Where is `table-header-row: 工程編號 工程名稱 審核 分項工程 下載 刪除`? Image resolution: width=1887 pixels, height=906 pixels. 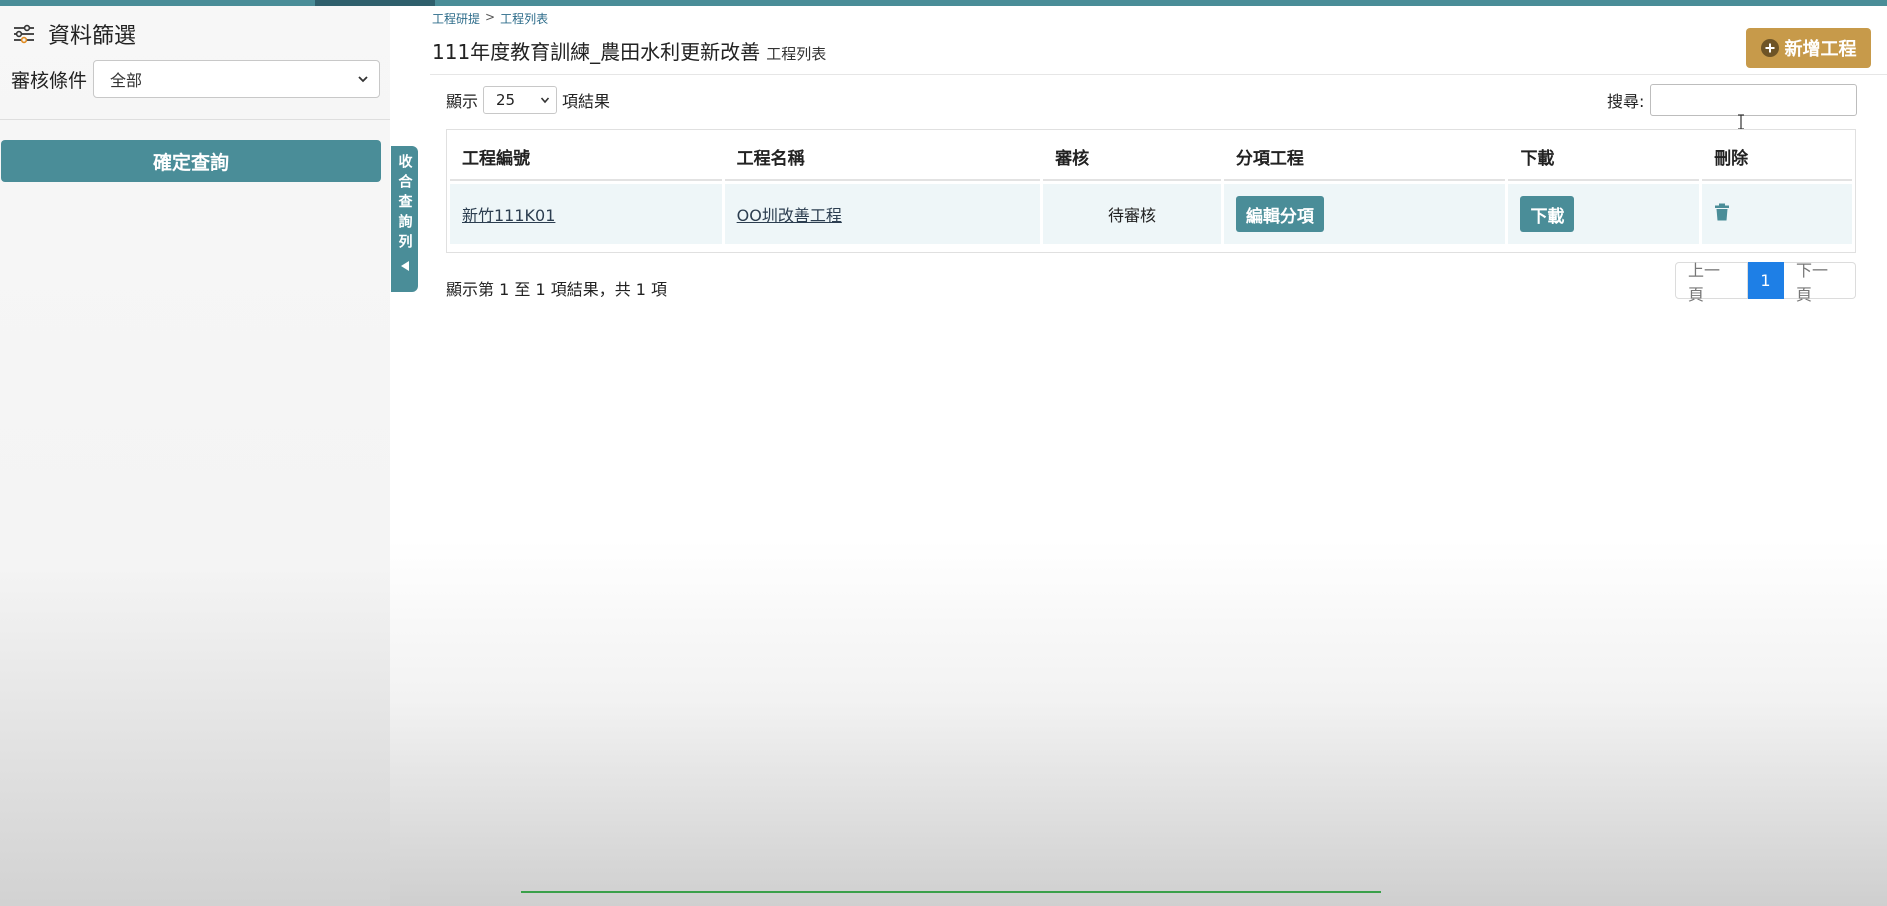 table-header-row: 工程編號 工程名稱 審核 分項工程 下載 刪除 is located at coordinates (1151, 157).